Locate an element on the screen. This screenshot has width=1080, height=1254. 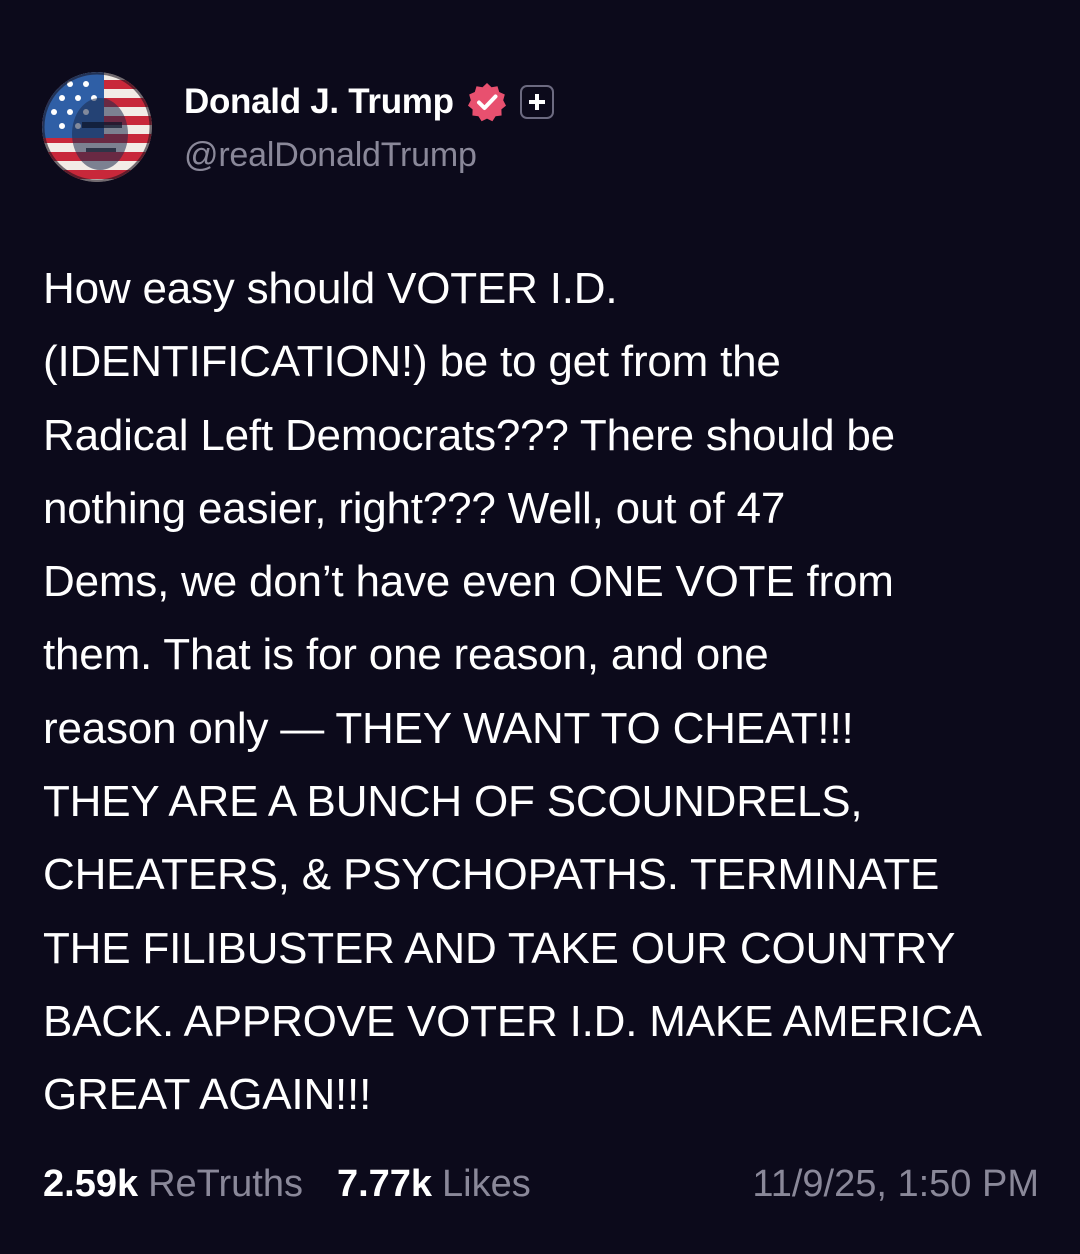
avatar is located at coordinates (97, 127).